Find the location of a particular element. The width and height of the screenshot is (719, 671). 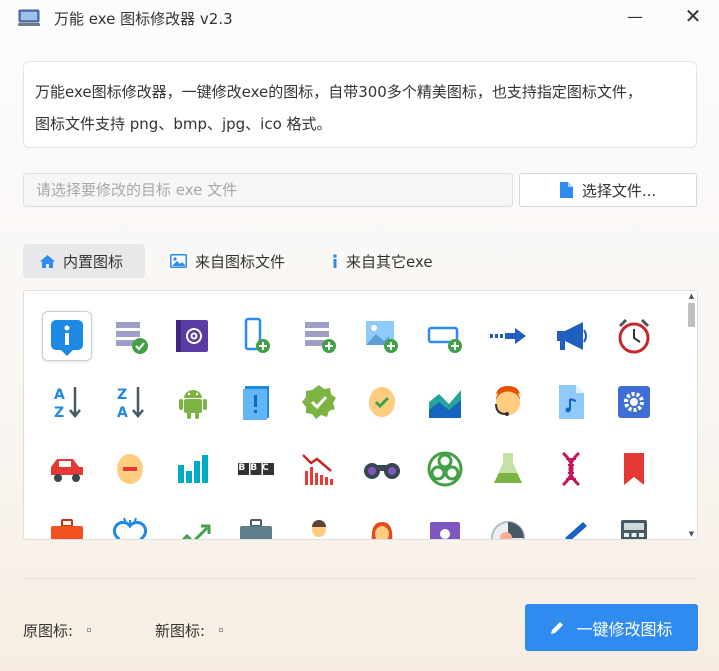

icon-cell-area-chart is located at coordinates (445, 402).